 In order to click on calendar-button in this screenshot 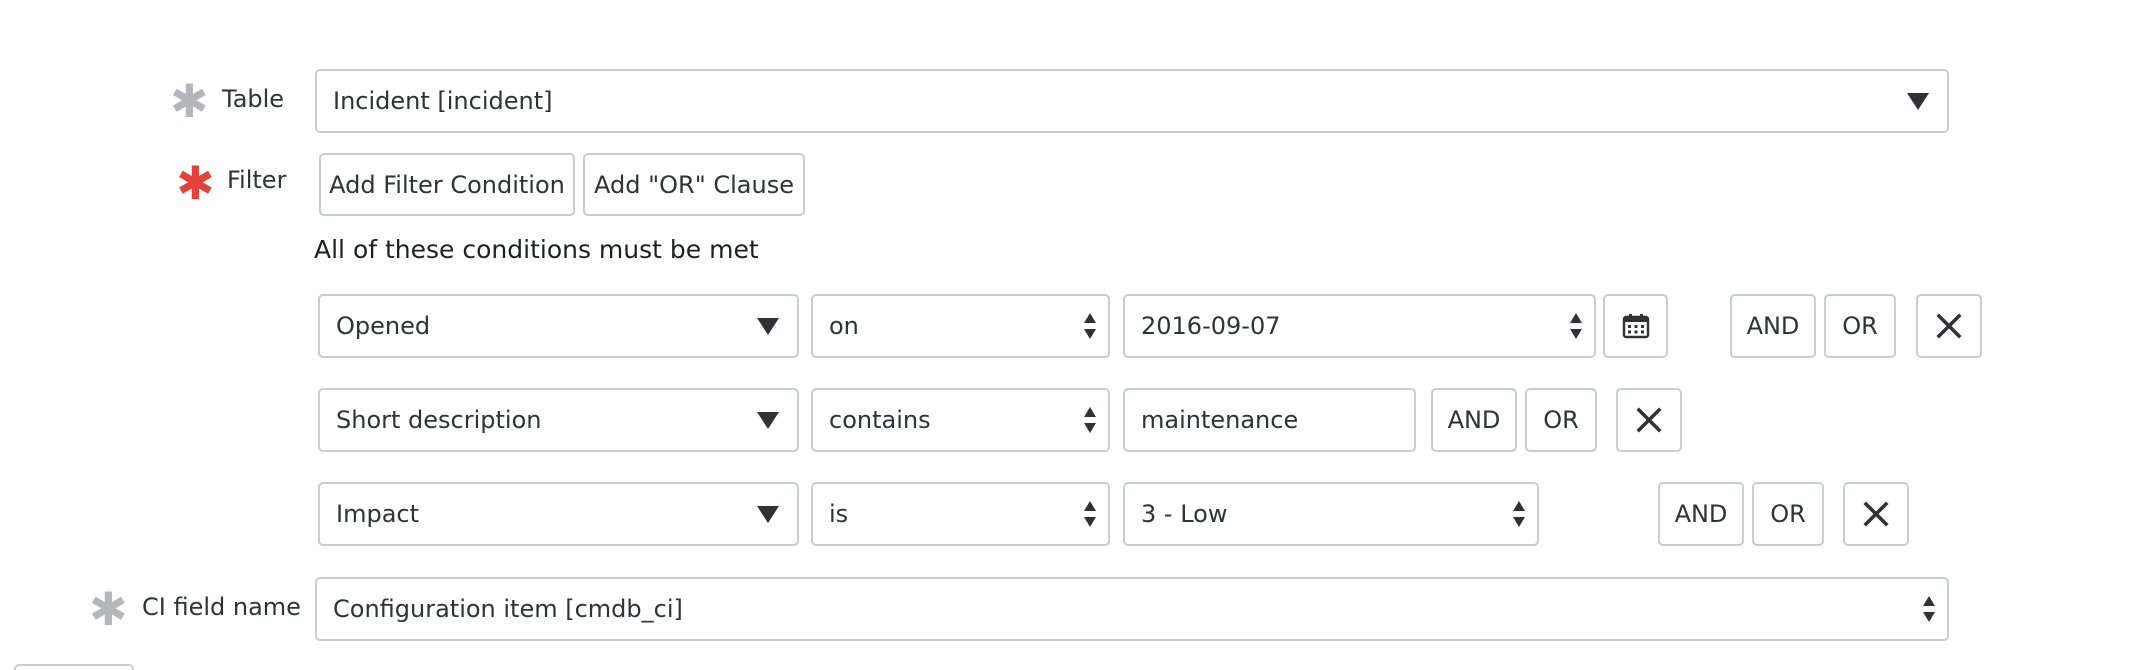, I will do `click(1635, 326)`.